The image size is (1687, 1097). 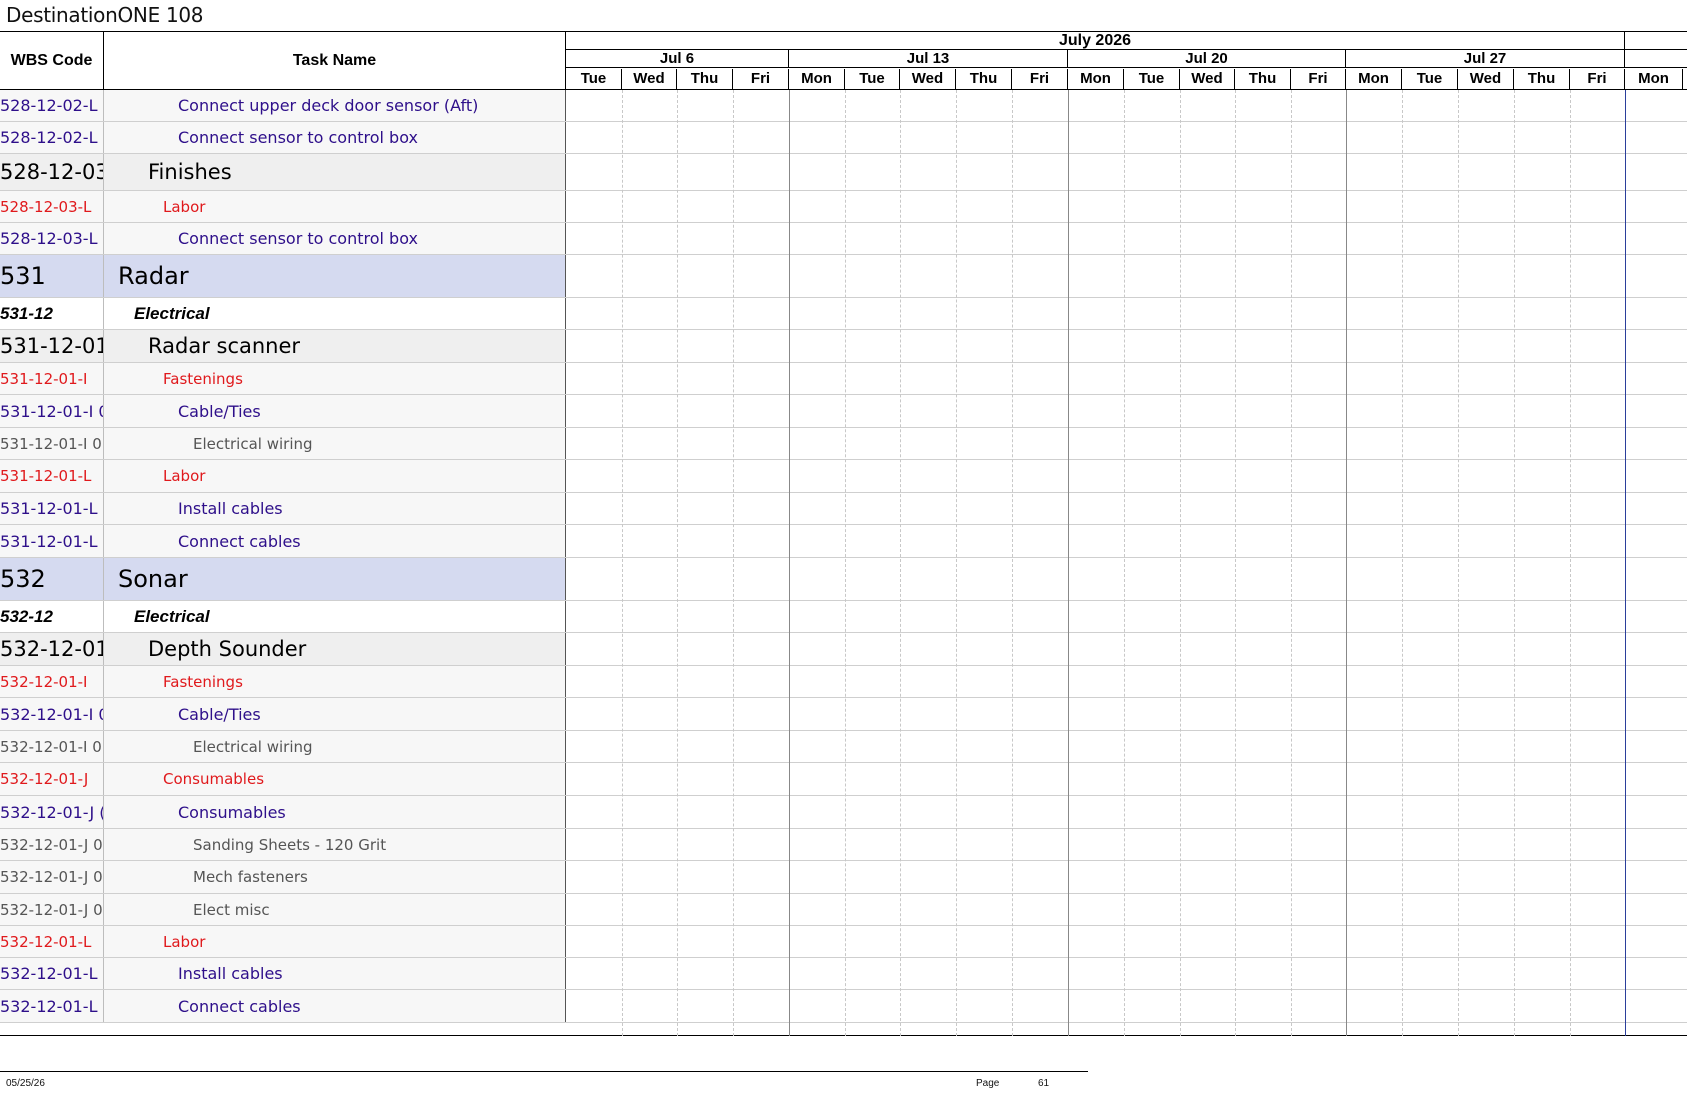 I want to click on wbs-code-cell: 532-12-01-I, so click(x=52, y=681).